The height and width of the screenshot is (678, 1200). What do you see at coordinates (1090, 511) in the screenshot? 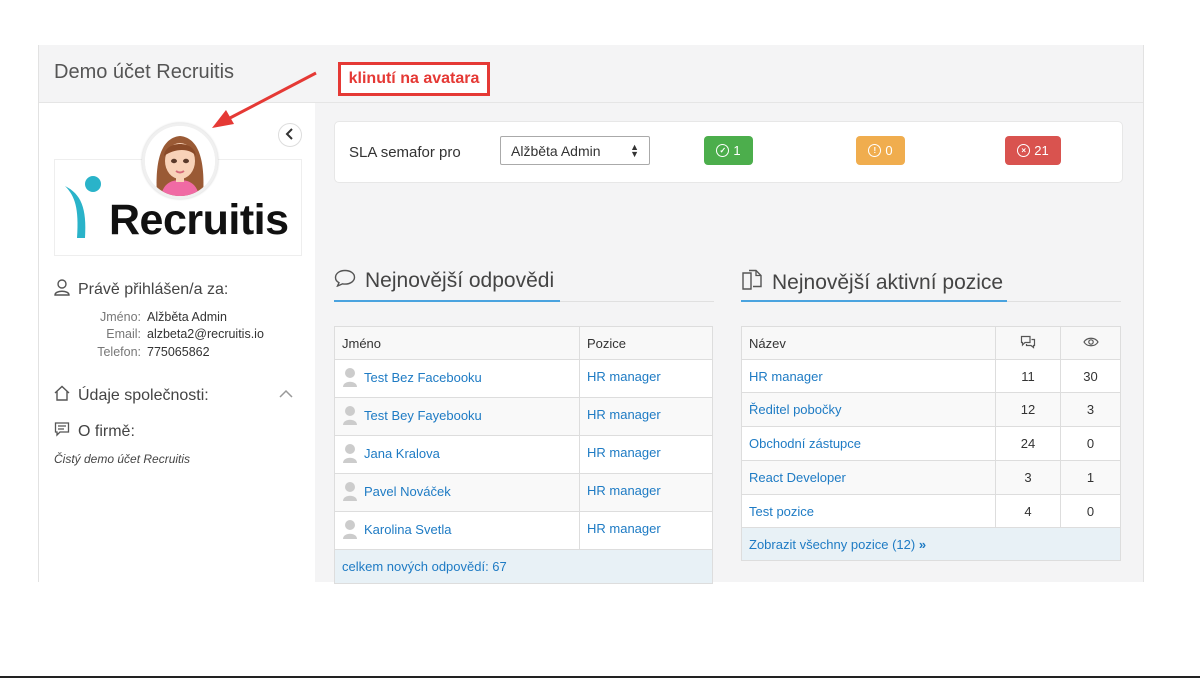
I see `view-count: 0` at bounding box center [1090, 511].